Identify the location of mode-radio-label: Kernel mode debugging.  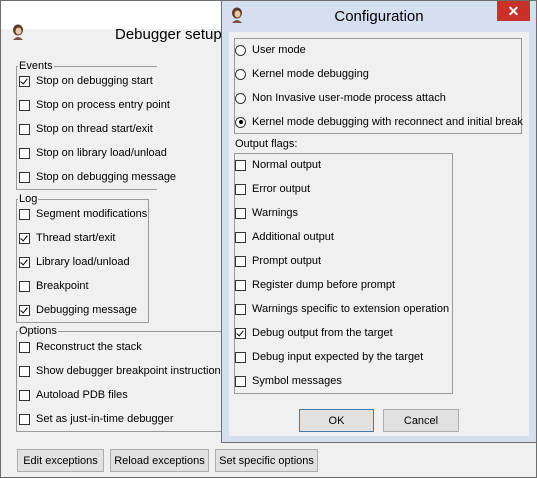
(310, 74).